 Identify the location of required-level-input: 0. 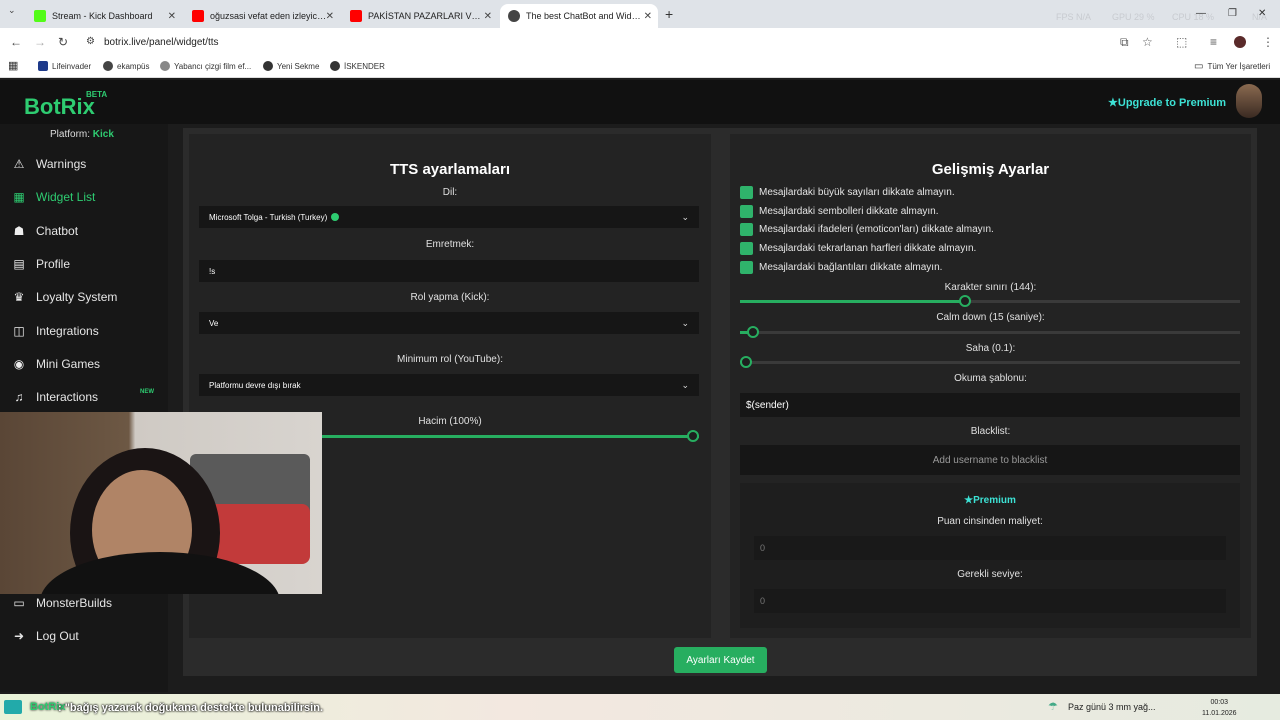
(990, 601).